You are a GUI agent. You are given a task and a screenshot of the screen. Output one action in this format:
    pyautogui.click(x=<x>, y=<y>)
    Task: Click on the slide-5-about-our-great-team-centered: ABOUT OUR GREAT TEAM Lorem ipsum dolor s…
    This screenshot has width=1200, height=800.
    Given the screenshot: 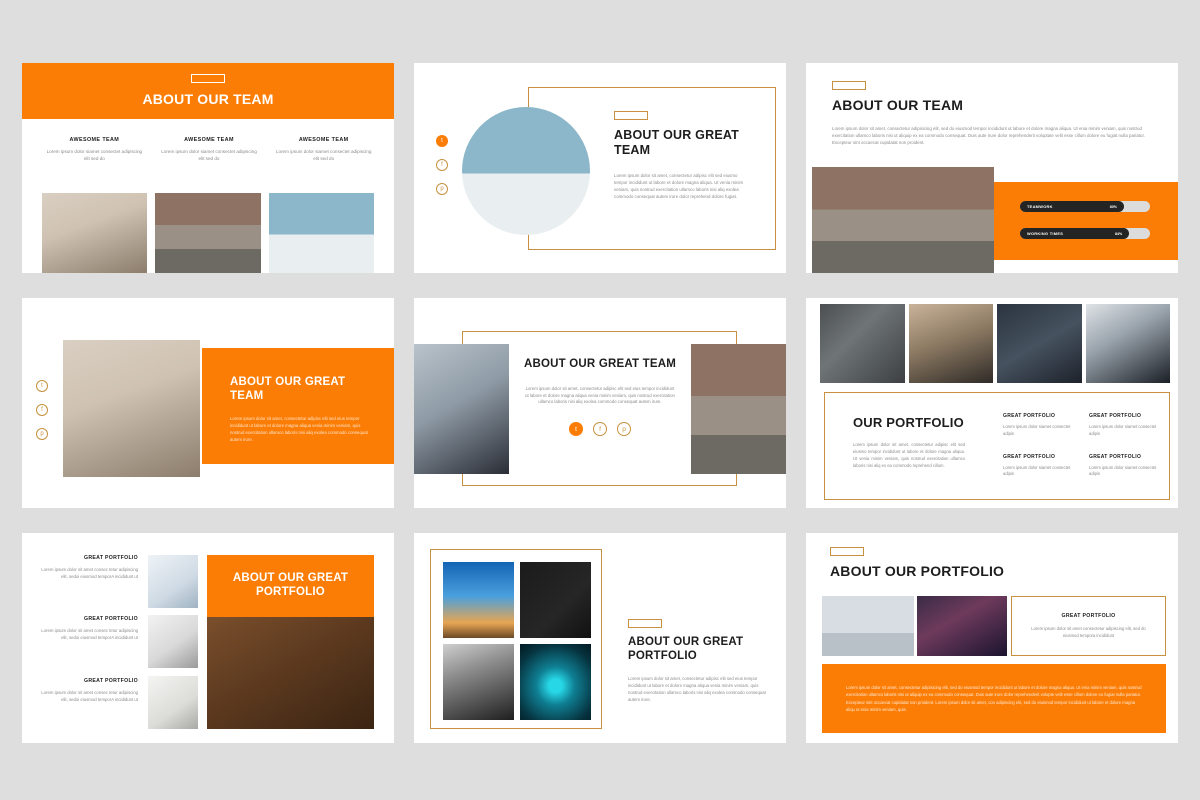 What is the action you would take?
    pyautogui.click(x=600, y=403)
    